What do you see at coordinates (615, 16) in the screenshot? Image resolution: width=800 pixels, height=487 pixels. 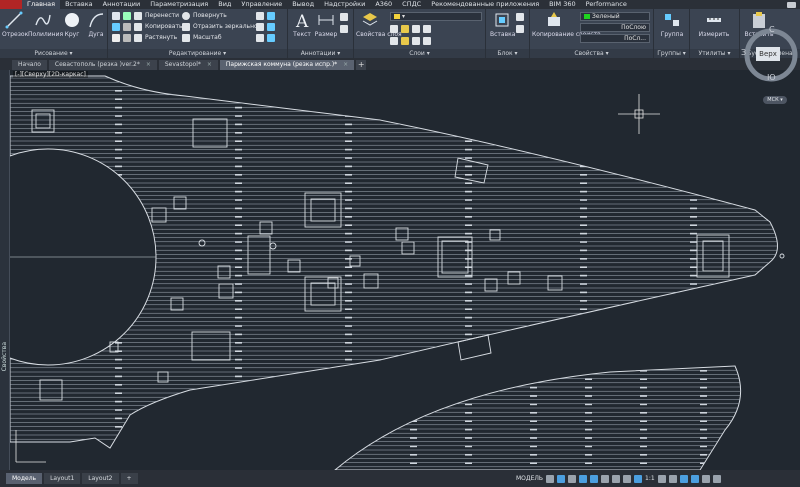 I see `color-dropdown: Зеленый` at bounding box center [615, 16].